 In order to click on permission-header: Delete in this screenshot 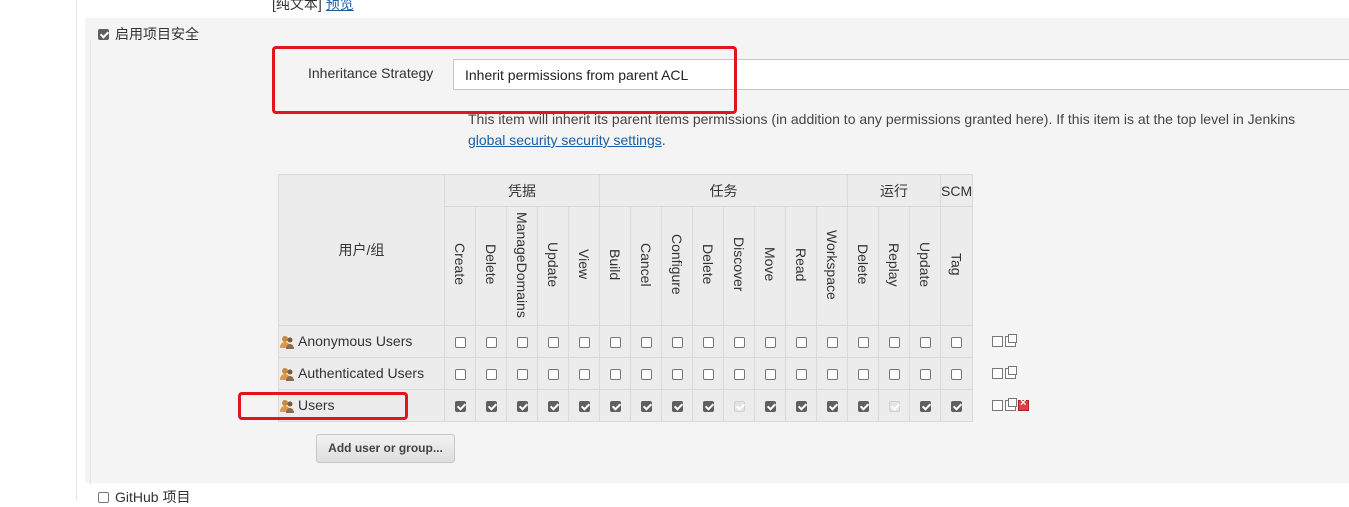, I will do `click(863, 266)`.